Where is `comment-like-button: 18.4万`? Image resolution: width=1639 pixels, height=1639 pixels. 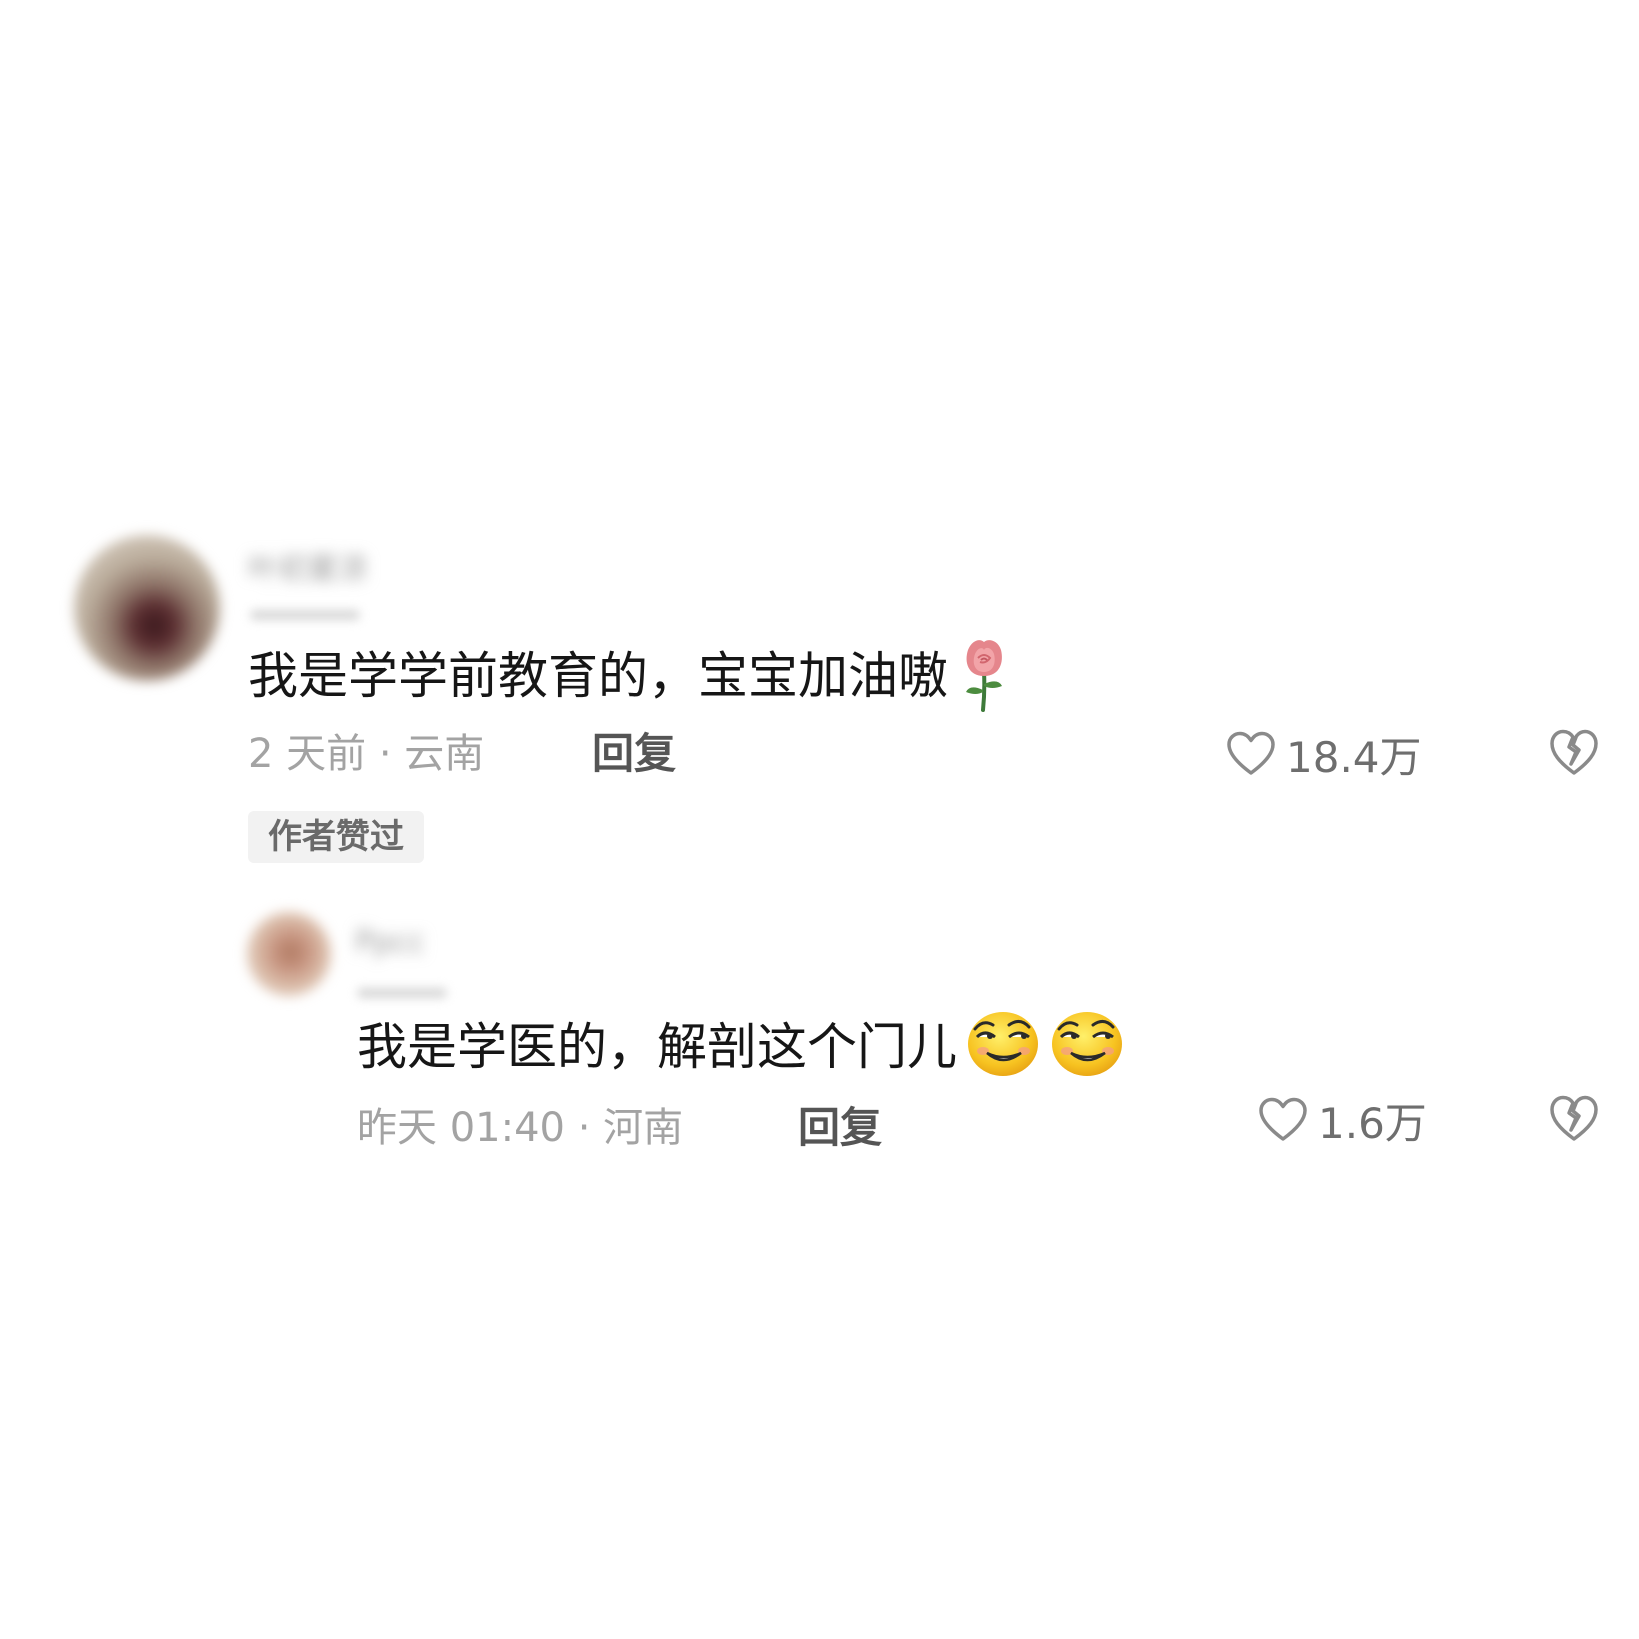 comment-like-button: 18.4万 is located at coordinates (1324, 757).